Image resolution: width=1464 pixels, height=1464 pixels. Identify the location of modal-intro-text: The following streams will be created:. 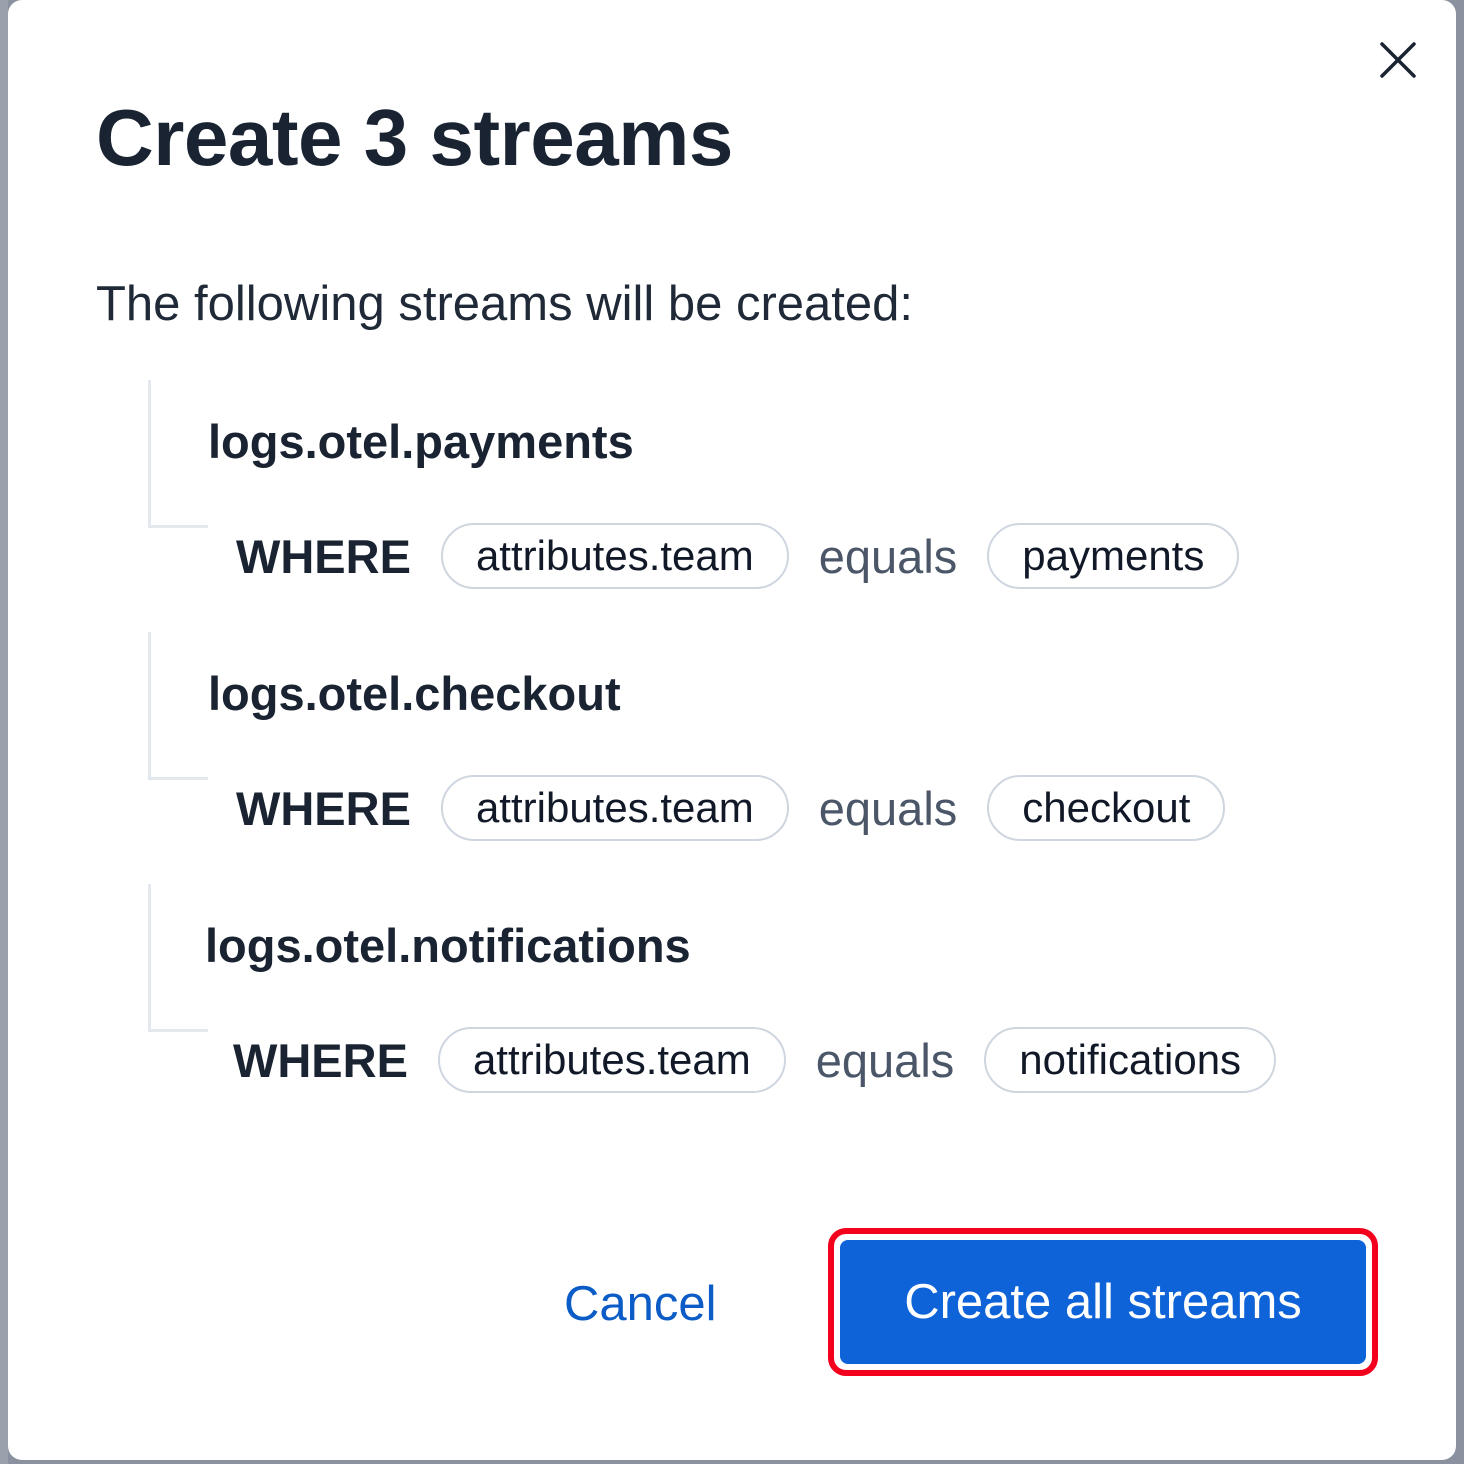
(505, 304).